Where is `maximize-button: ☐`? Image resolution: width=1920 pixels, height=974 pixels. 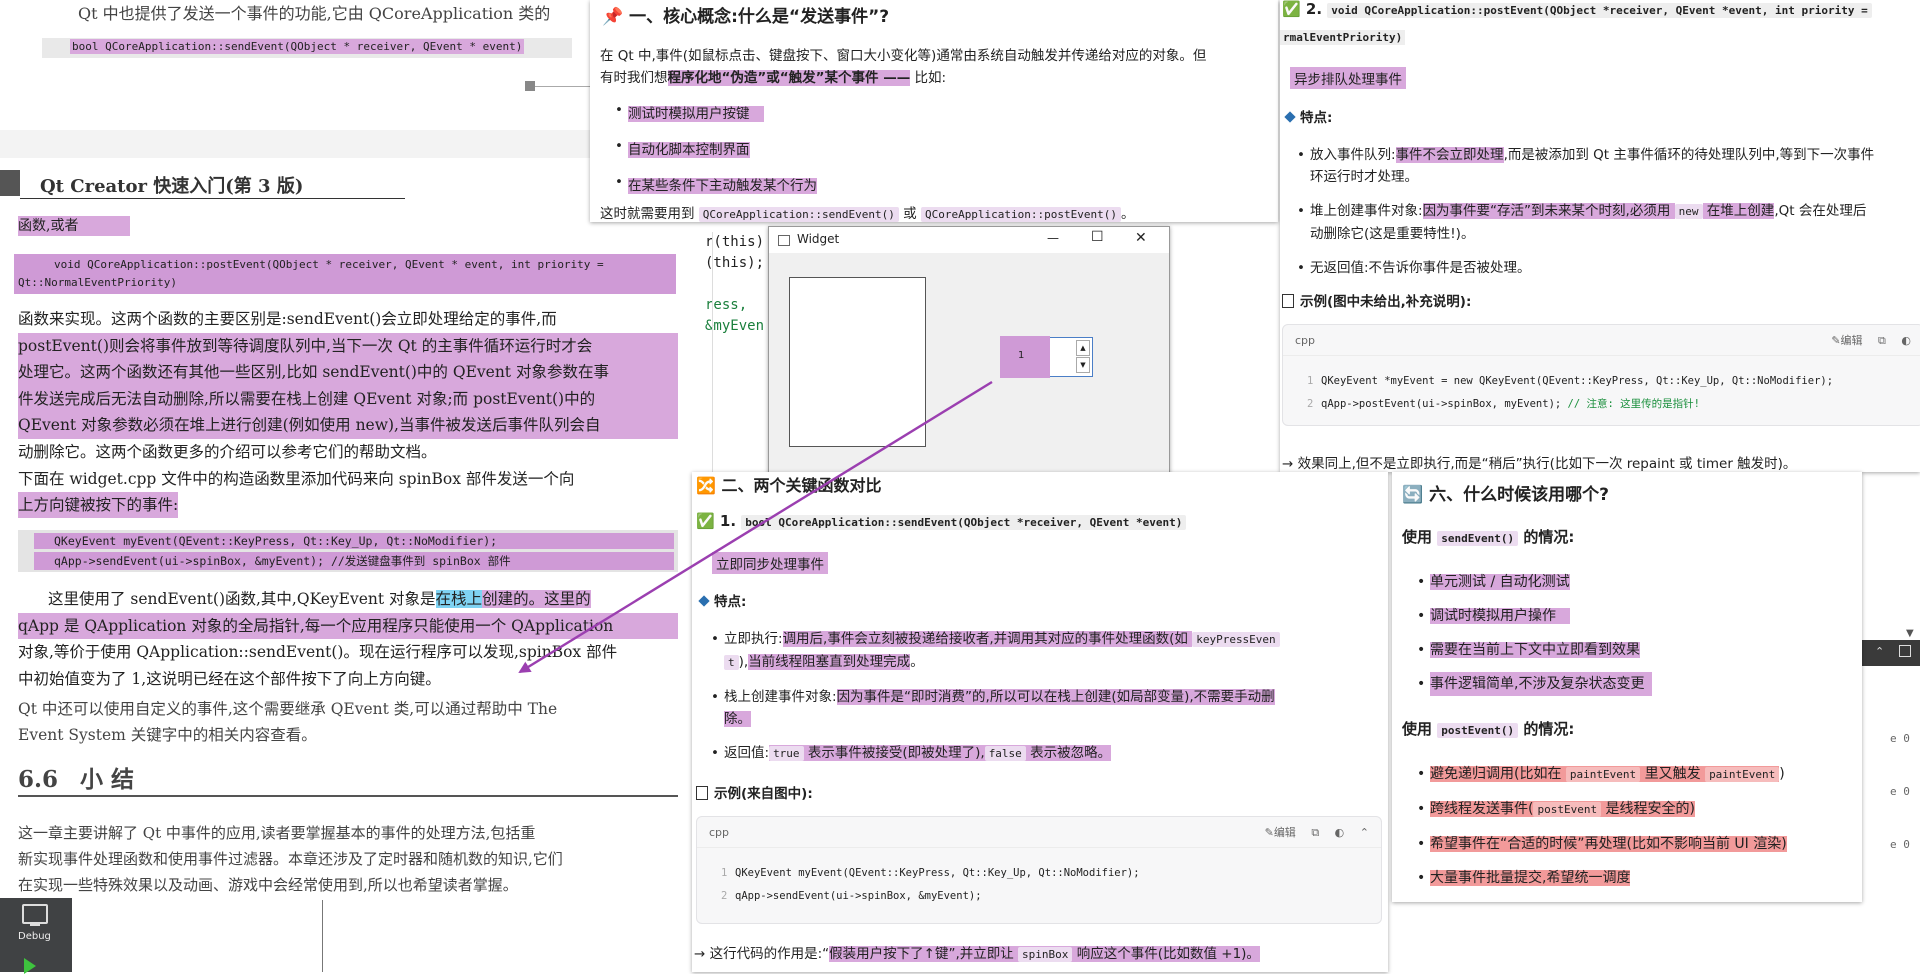 maximize-button: ☐ is located at coordinates (1097, 237).